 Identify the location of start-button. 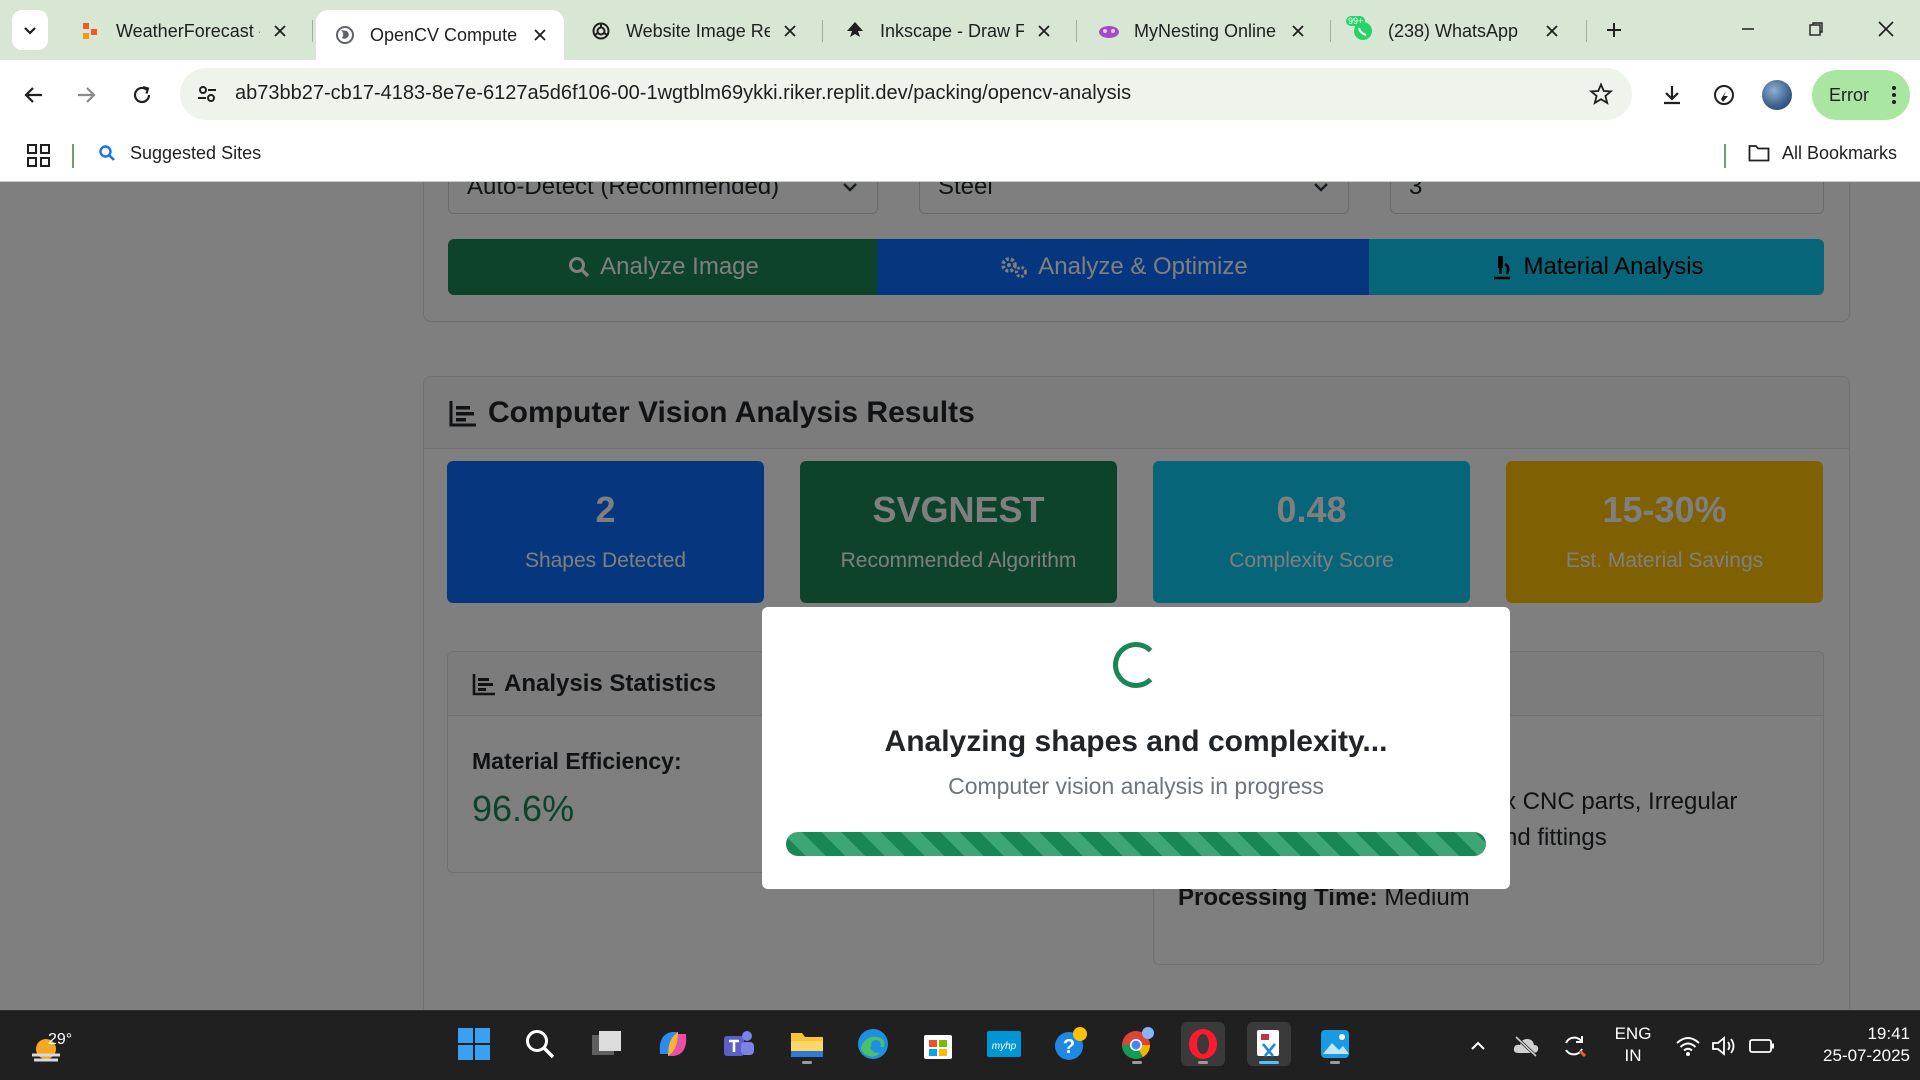
(474, 1044).